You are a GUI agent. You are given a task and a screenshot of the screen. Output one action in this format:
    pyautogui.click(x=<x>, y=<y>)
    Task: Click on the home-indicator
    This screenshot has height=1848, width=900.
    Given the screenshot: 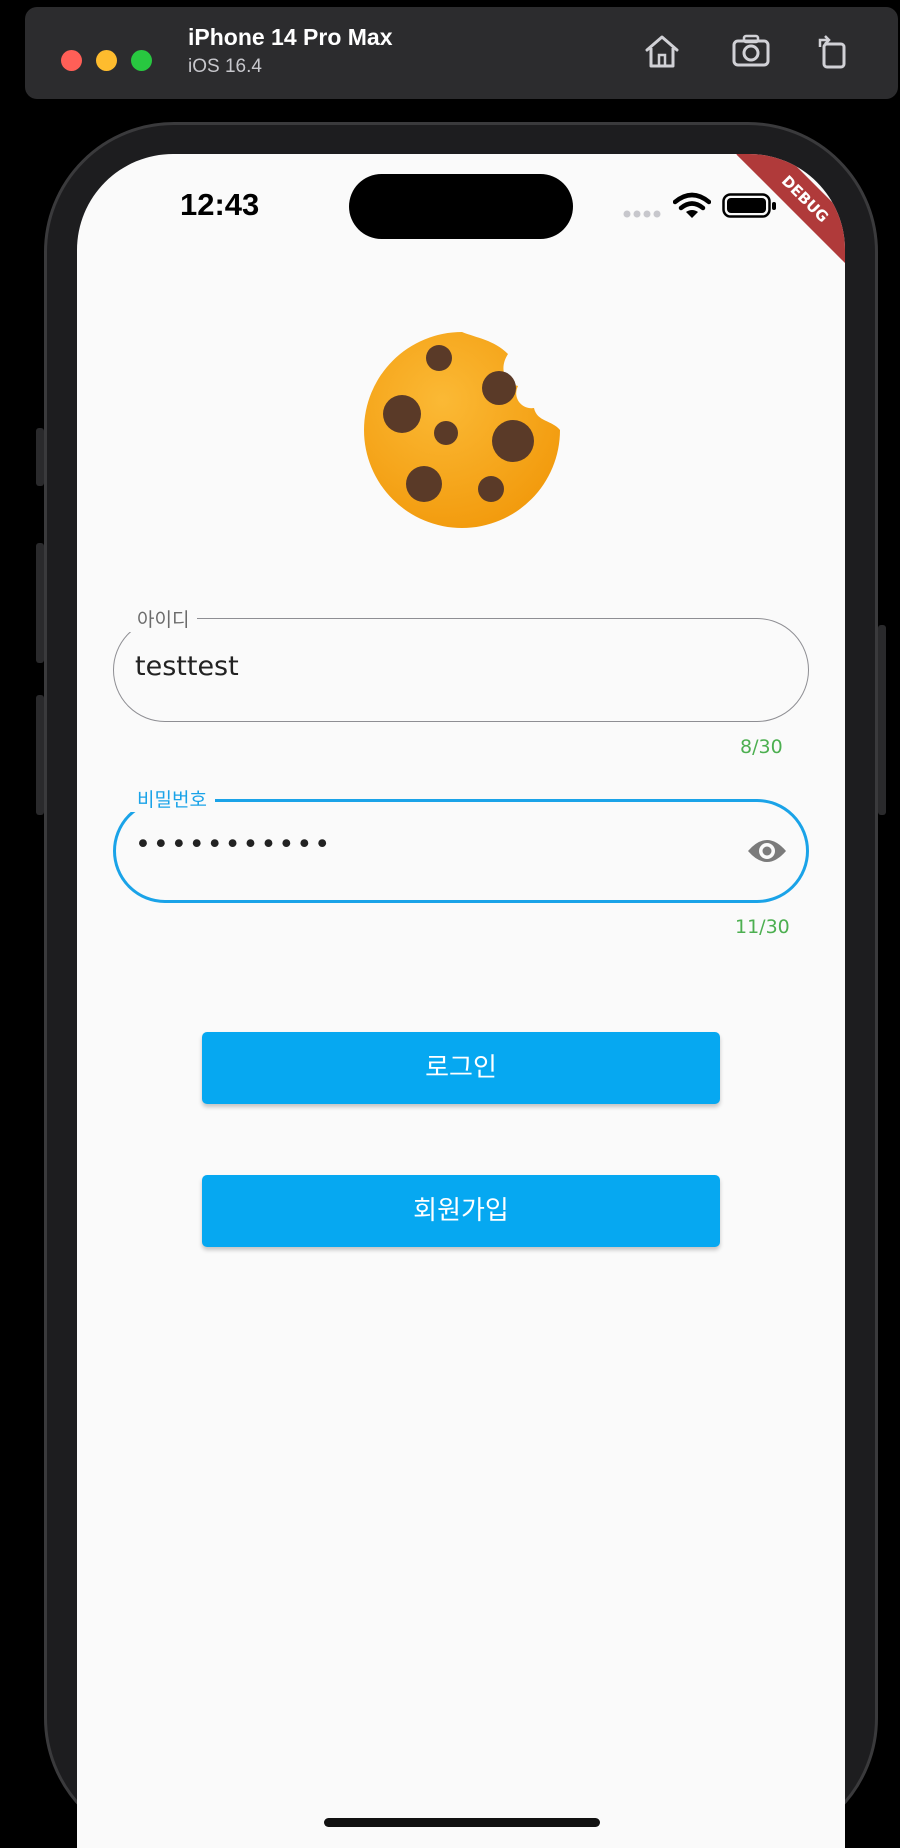 What is the action you would take?
    pyautogui.click(x=462, y=1822)
    